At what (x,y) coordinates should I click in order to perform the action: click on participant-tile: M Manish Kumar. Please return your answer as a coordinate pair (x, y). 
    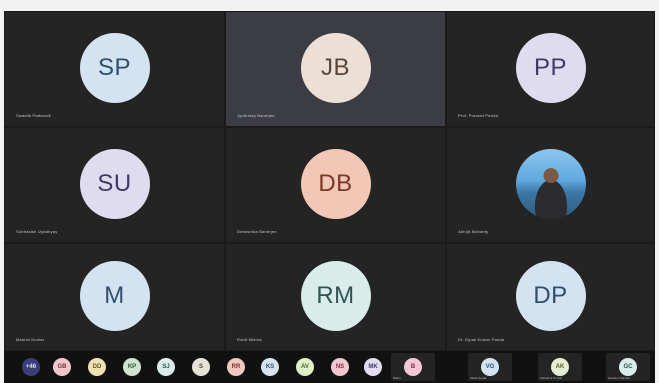
    Looking at the image, I should click on (114, 297).